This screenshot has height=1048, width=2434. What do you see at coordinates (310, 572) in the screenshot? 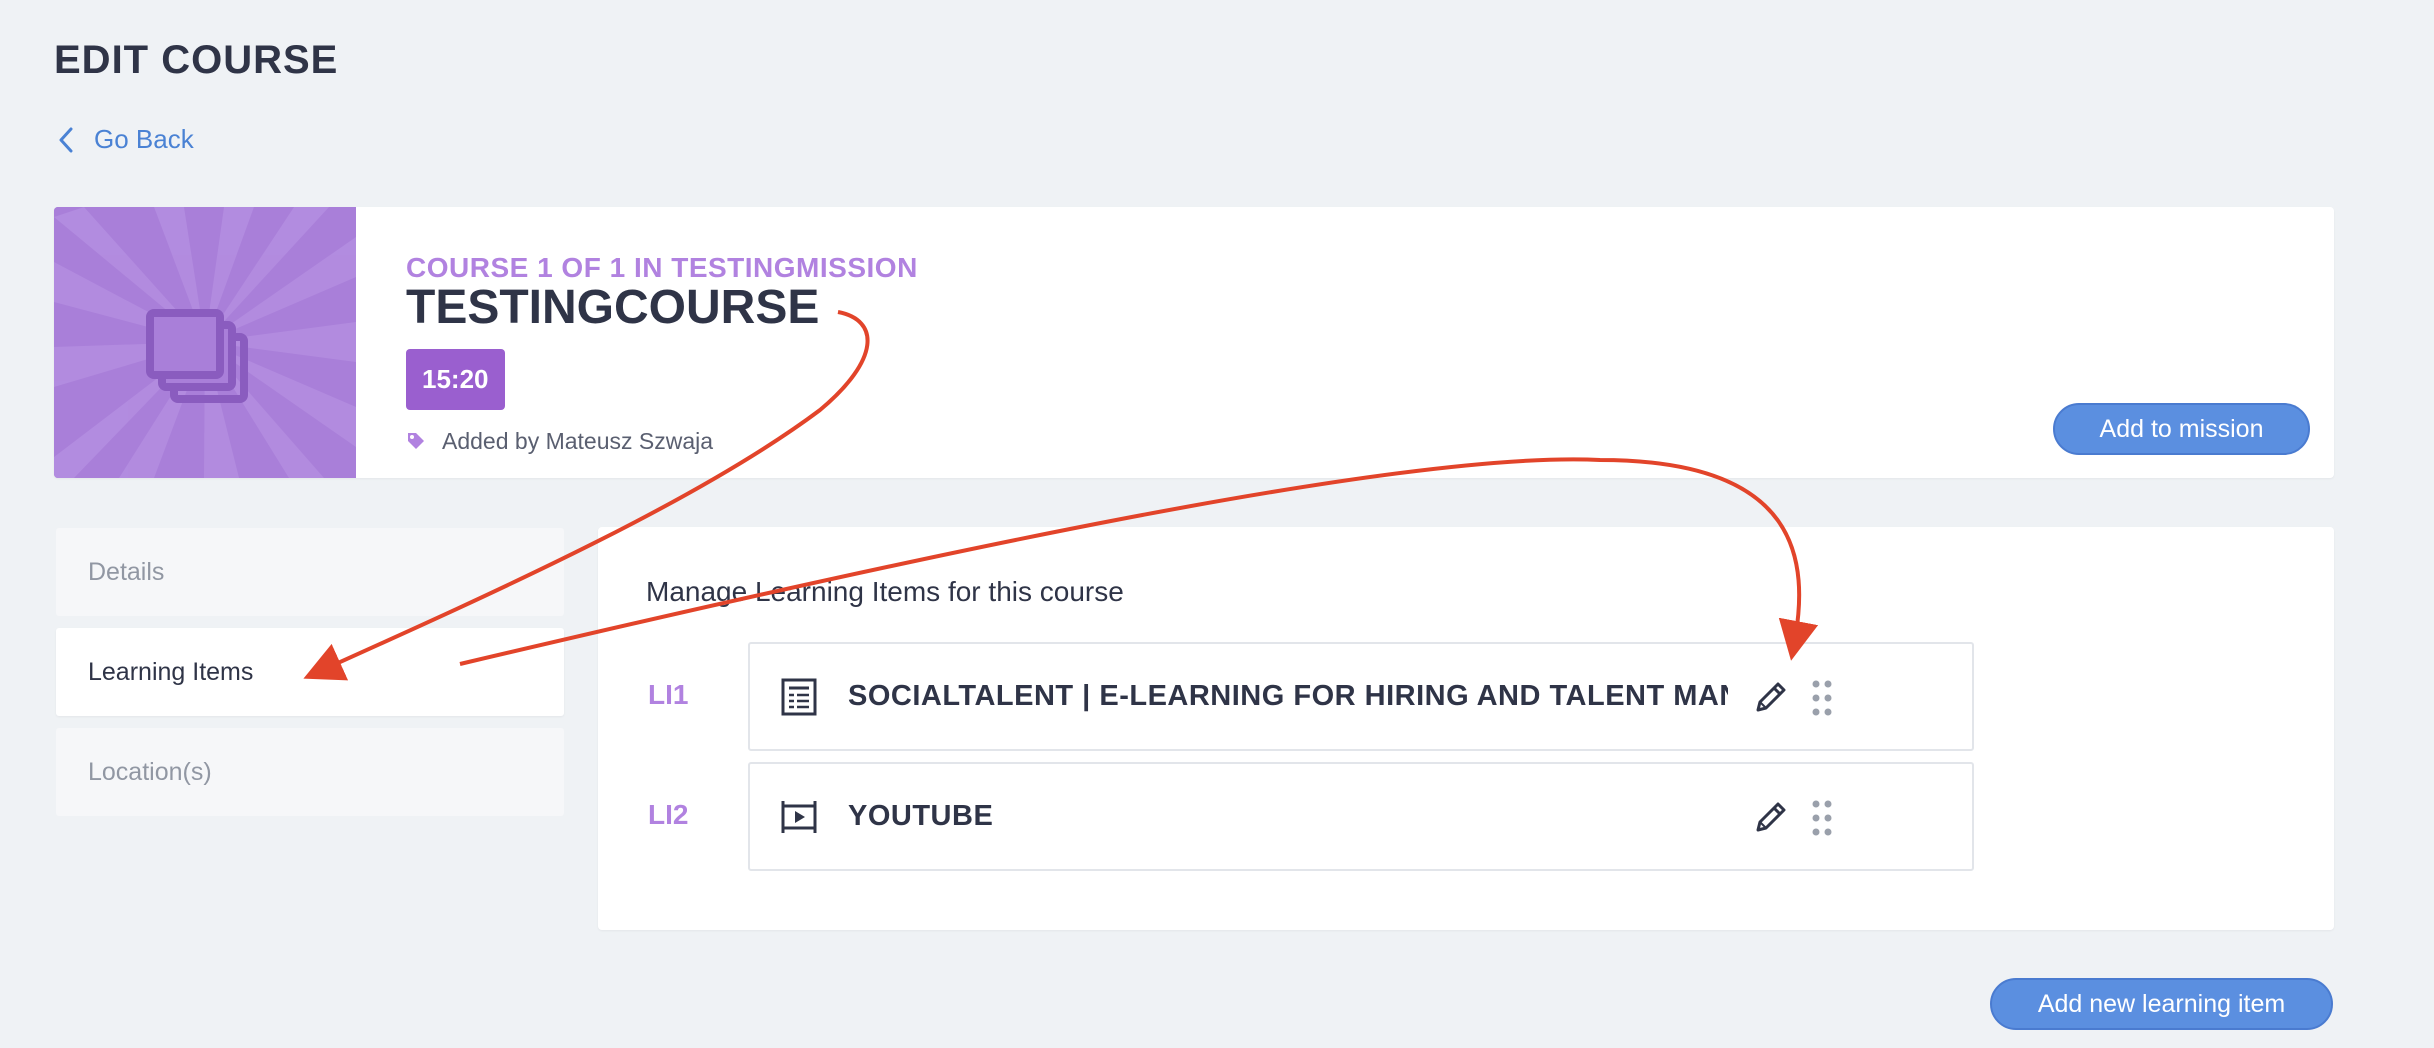
I see `tab-details: Details` at bounding box center [310, 572].